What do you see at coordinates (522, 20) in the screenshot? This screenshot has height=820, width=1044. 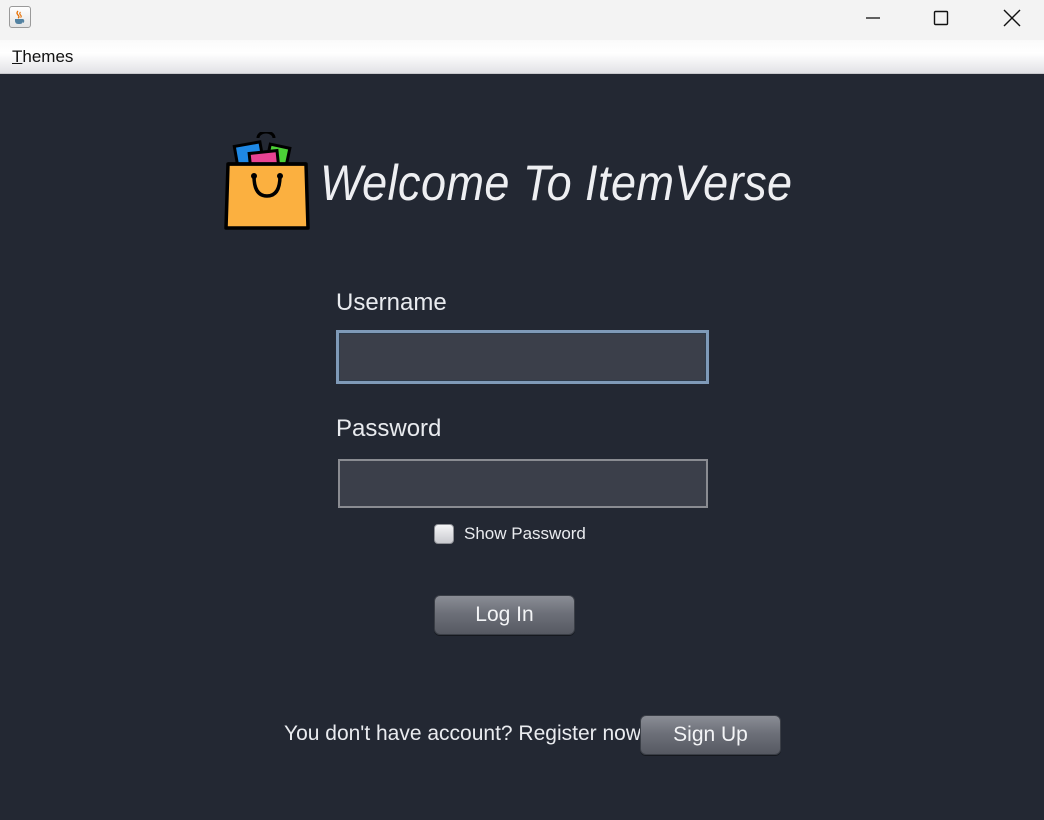 I see `title-bar` at bounding box center [522, 20].